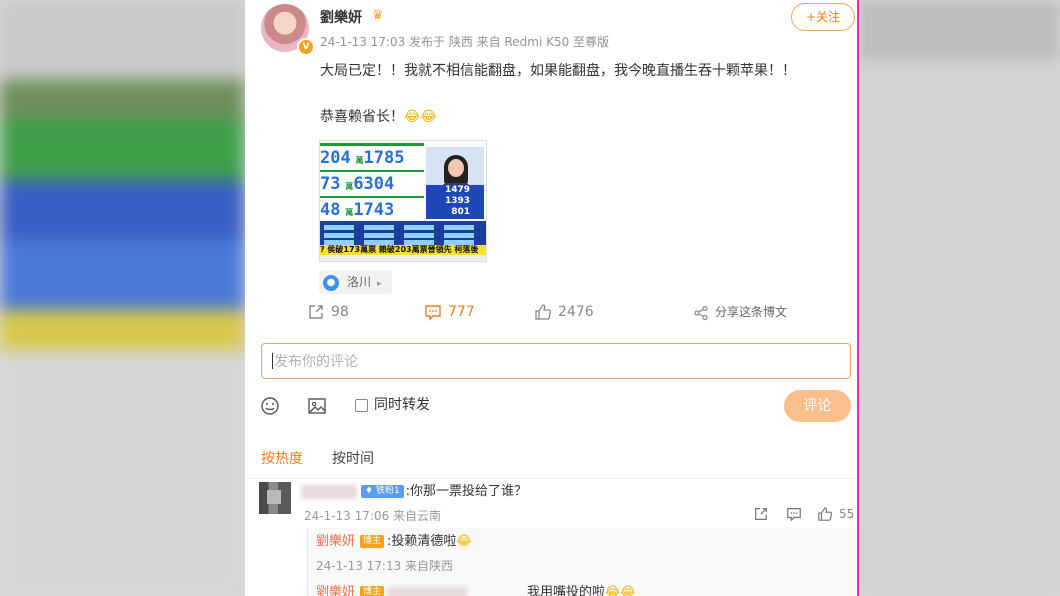 The height and width of the screenshot is (596, 1060). I want to click on reply-line: 劉樂妍 博主:投赖清德啦😂, so click(394, 542).